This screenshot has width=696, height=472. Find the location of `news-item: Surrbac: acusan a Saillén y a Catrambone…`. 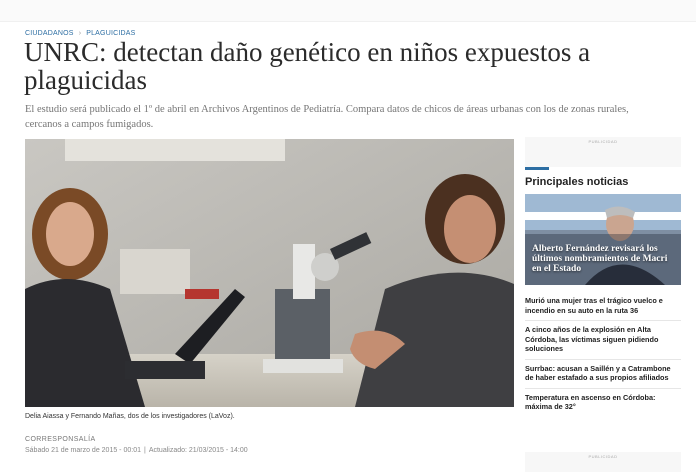

news-item: Surrbac: acusan a Saillén y a Catrambone… is located at coordinates (603, 373).